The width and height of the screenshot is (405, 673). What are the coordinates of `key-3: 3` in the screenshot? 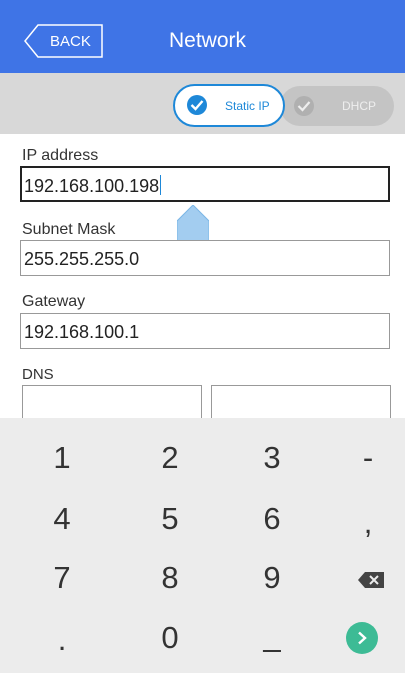 It's located at (272, 458).